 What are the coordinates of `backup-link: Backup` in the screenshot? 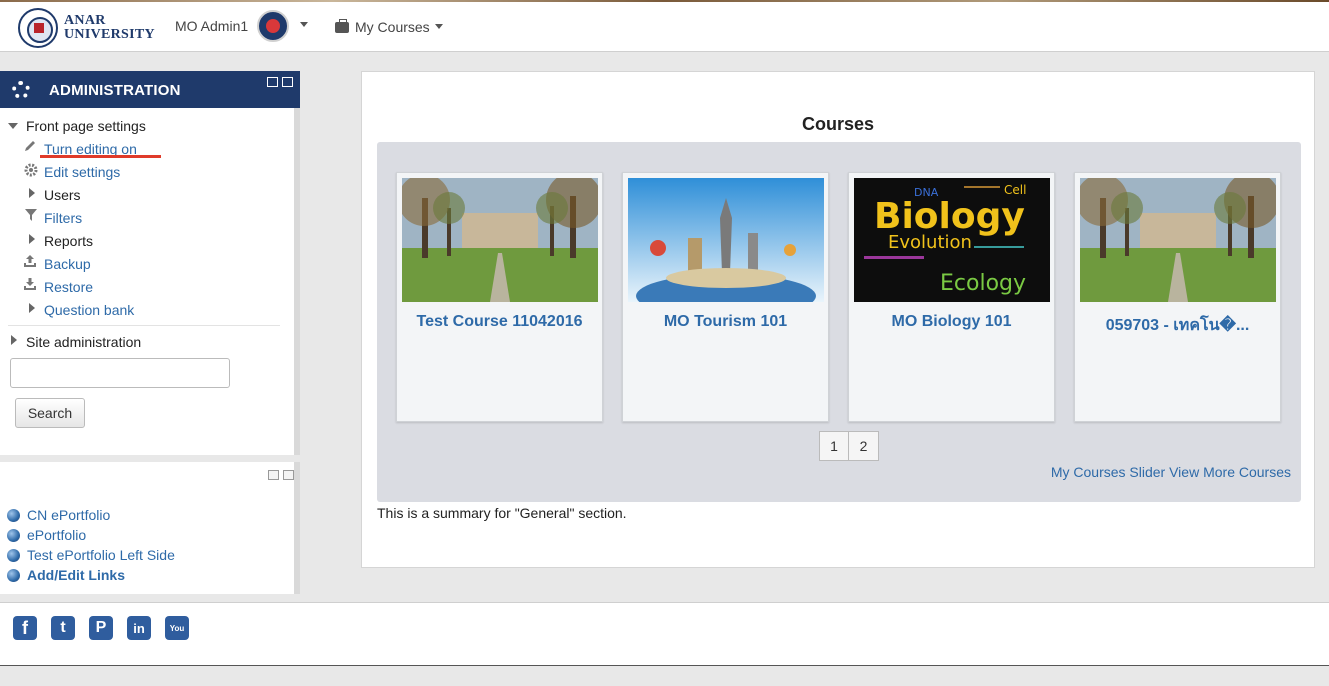 It's located at (67, 264).